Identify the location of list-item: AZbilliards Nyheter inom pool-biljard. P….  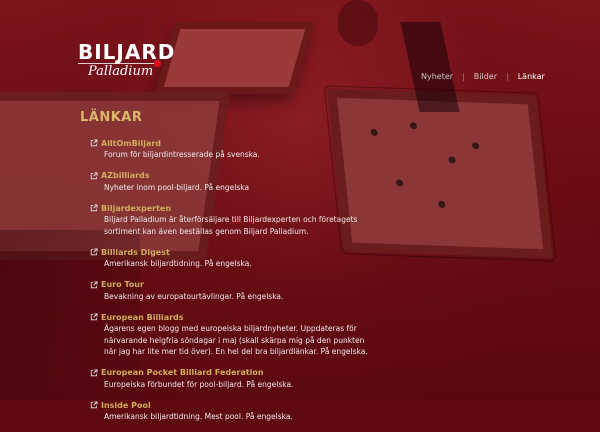
(230, 182).